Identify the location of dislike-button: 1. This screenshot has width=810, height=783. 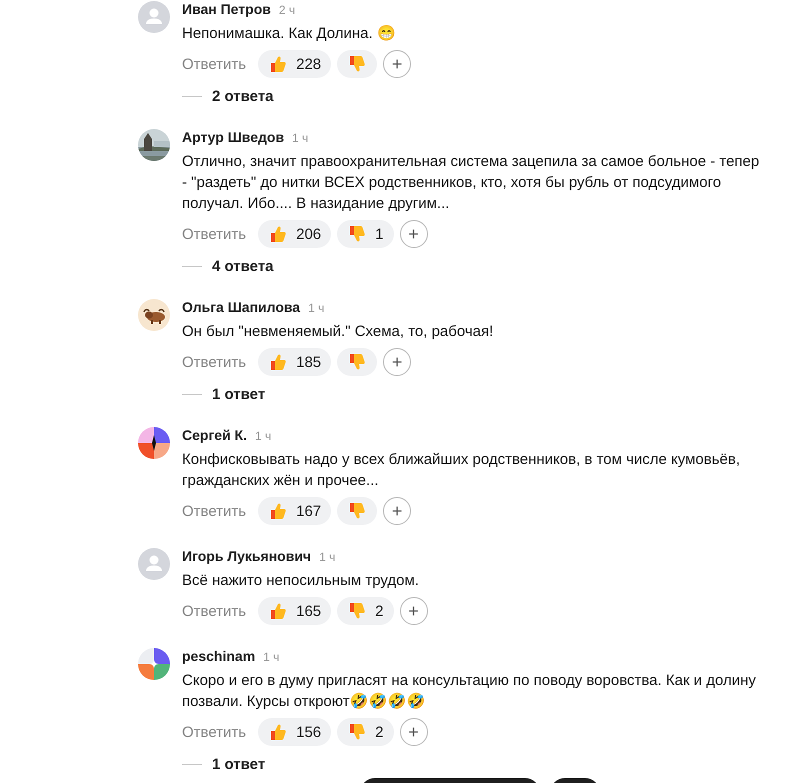
(365, 234).